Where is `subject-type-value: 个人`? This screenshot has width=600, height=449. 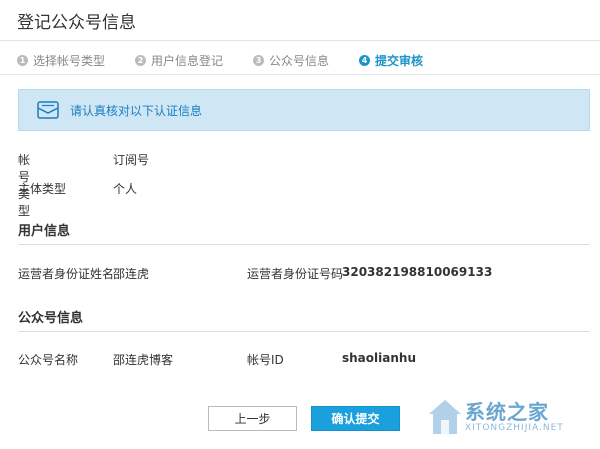 subject-type-value: 个人 is located at coordinates (125, 189).